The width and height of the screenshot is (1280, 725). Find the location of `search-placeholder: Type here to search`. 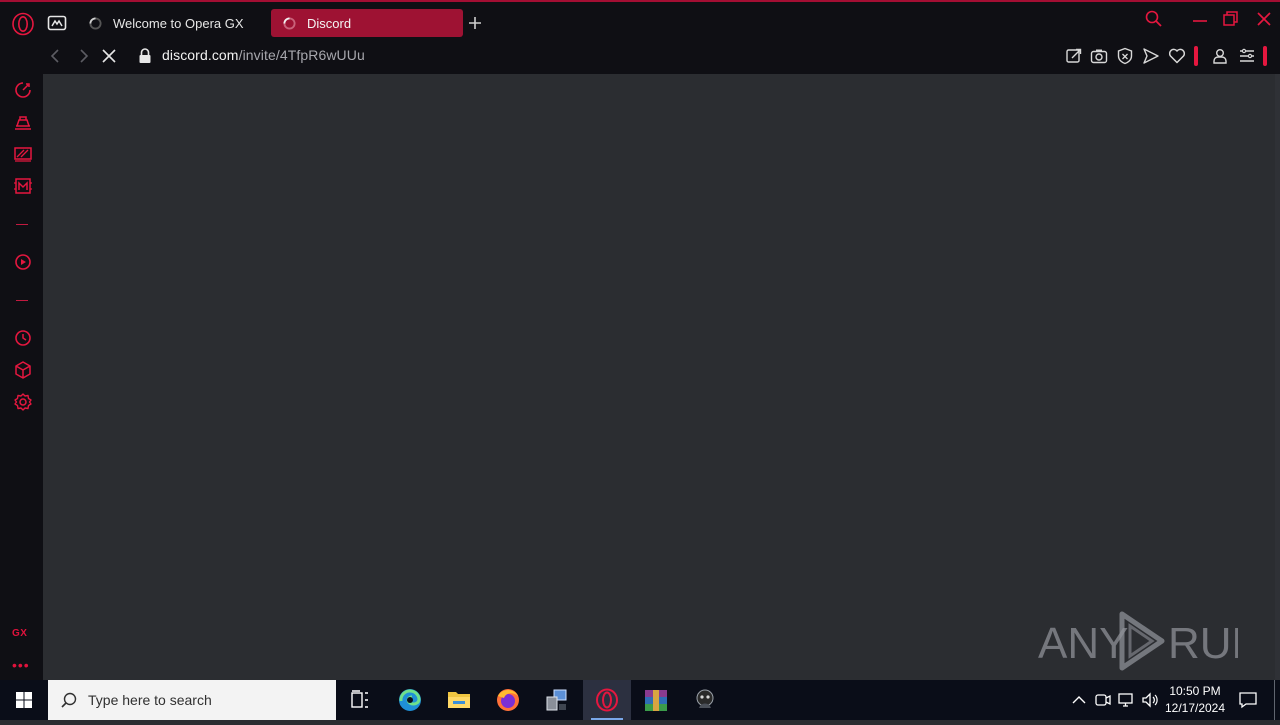

search-placeholder: Type here to search is located at coordinates (150, 700).